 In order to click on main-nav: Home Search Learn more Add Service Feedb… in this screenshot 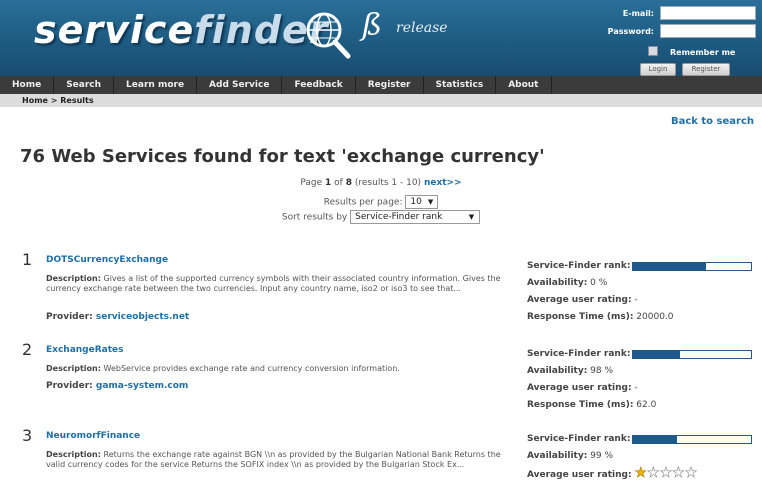, I will do `click(381, 85)`.